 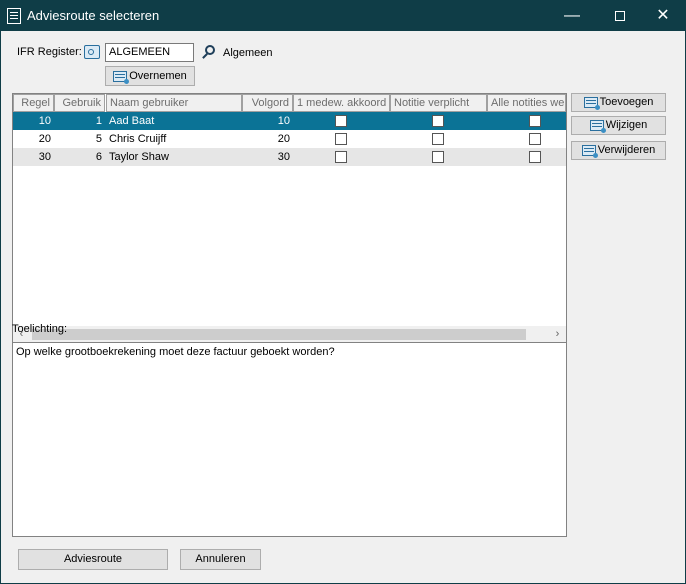 I want to click on cell-volgorde: 10, so click(x=283, y=121).